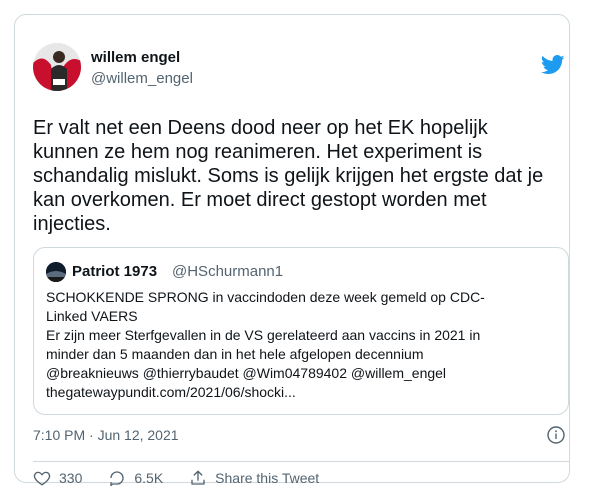 Image resolution: width=600 pixels, height=496 pixels. What do you see at coordinates (267, 478) in the screenshot?
I see `share-label: Share this Tweet` at bounding box center [267, 478].